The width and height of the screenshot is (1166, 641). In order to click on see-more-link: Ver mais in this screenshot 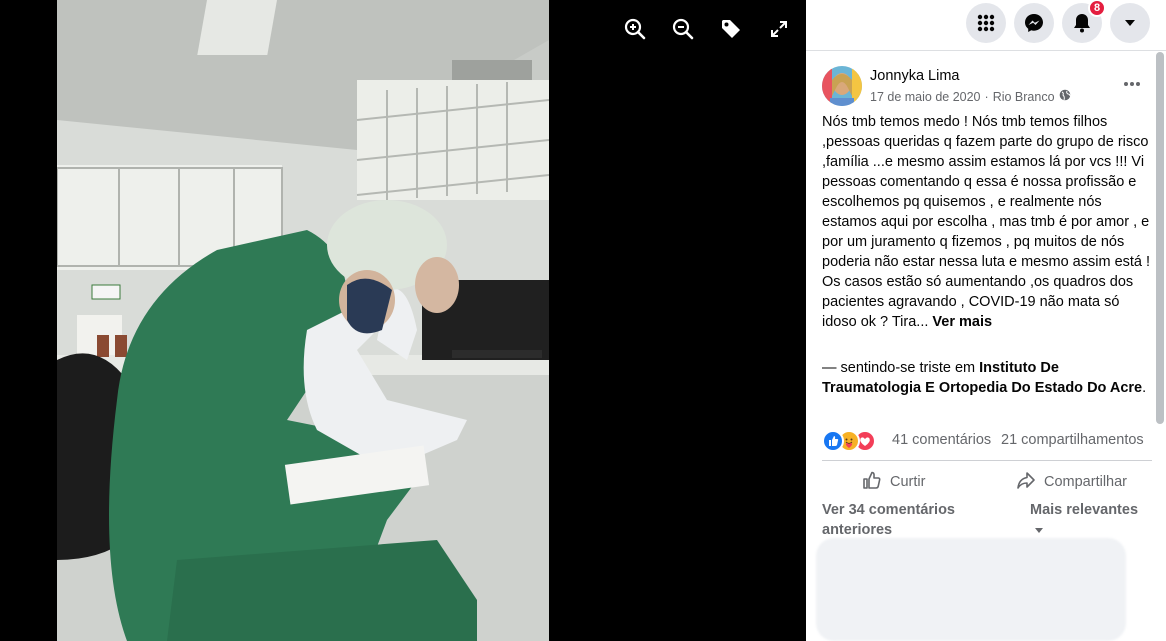, I will do `click(962, 322)`.